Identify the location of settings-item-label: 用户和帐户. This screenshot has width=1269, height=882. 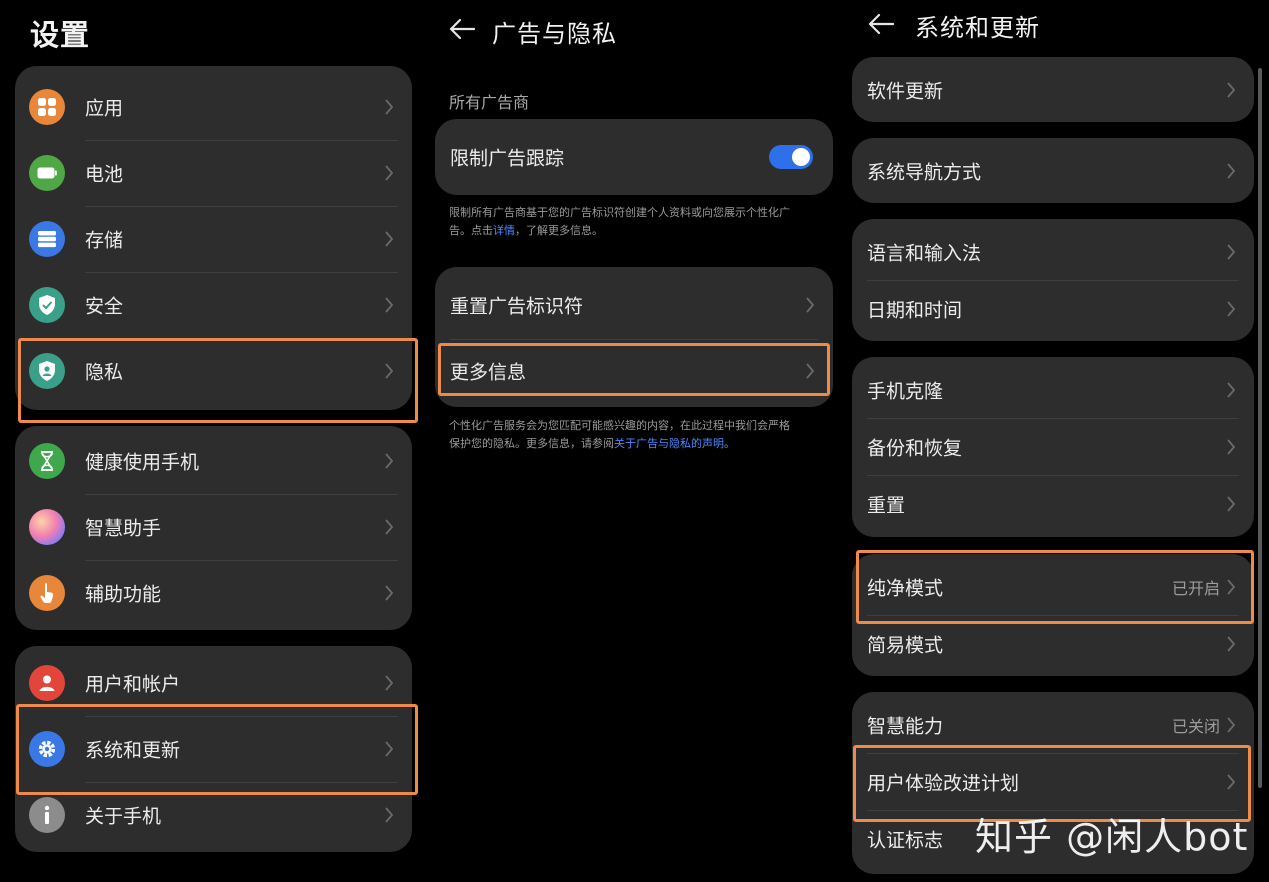
(133, 684).